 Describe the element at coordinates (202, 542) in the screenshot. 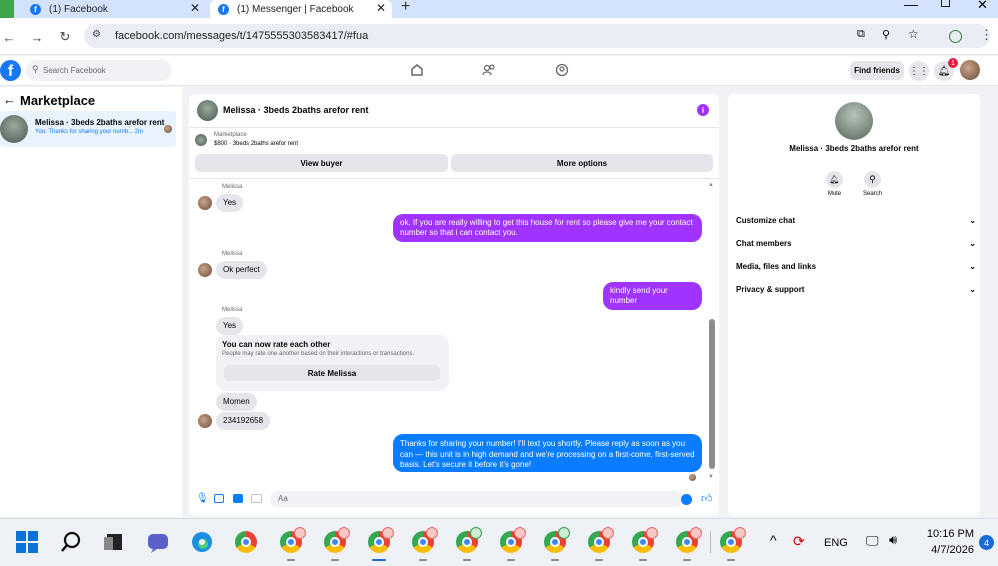

I see `edge-icon` at that location.